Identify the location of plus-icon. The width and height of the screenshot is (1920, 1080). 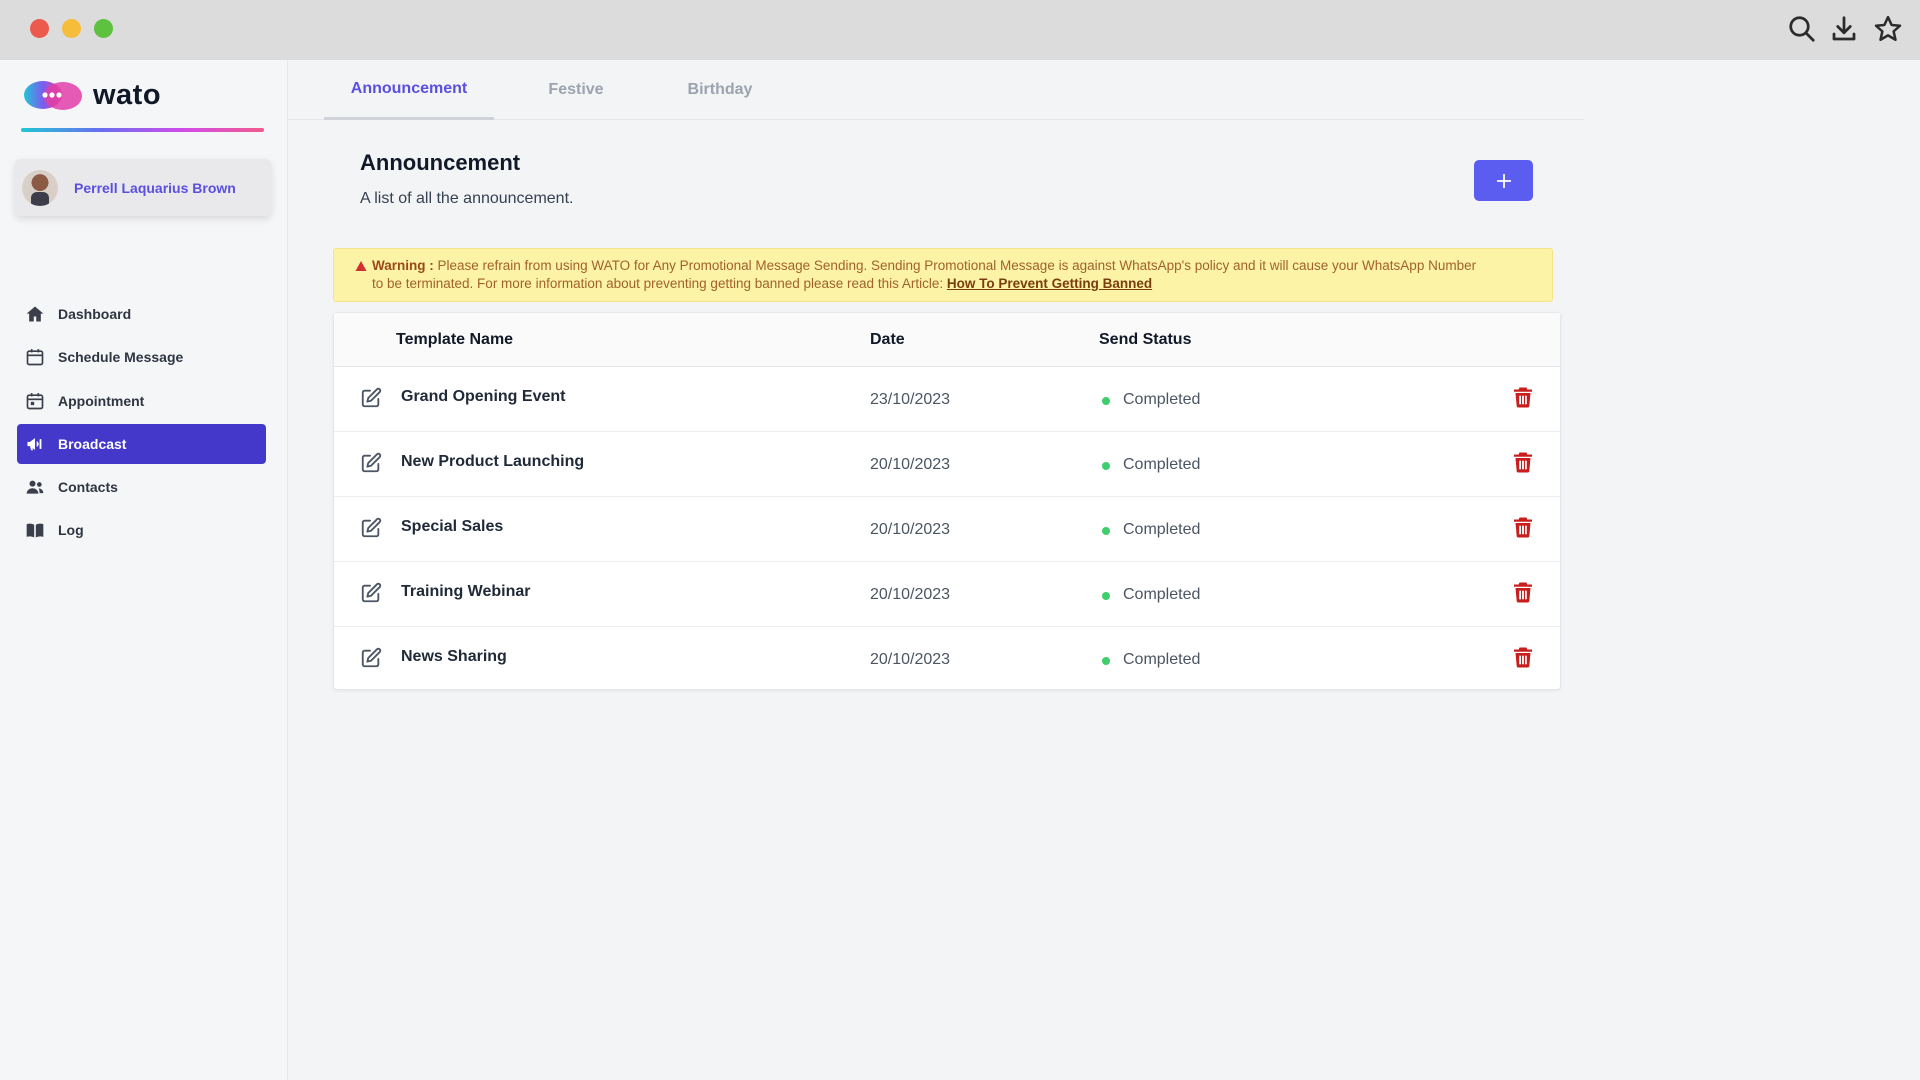
(1503, 180).